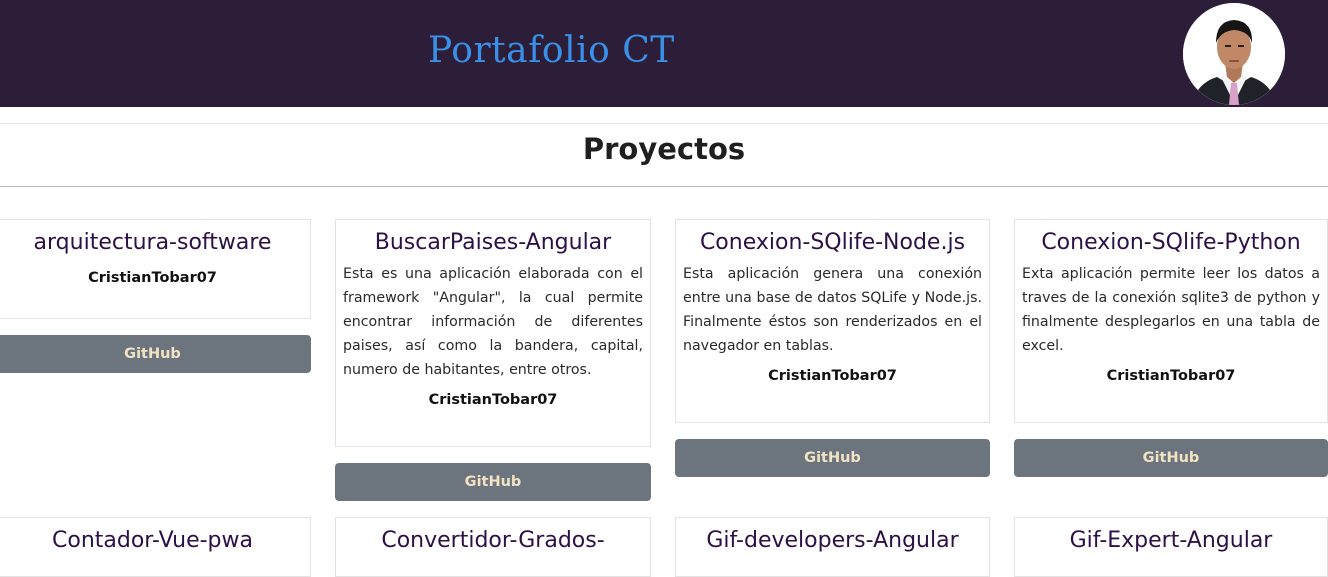 This screenshot has height=577, width=1328. What do you see at coordinates (152, 540) in the screenshot?
I see `project-title: Contador-Vue-pwa` at bounding box center [152, 540].